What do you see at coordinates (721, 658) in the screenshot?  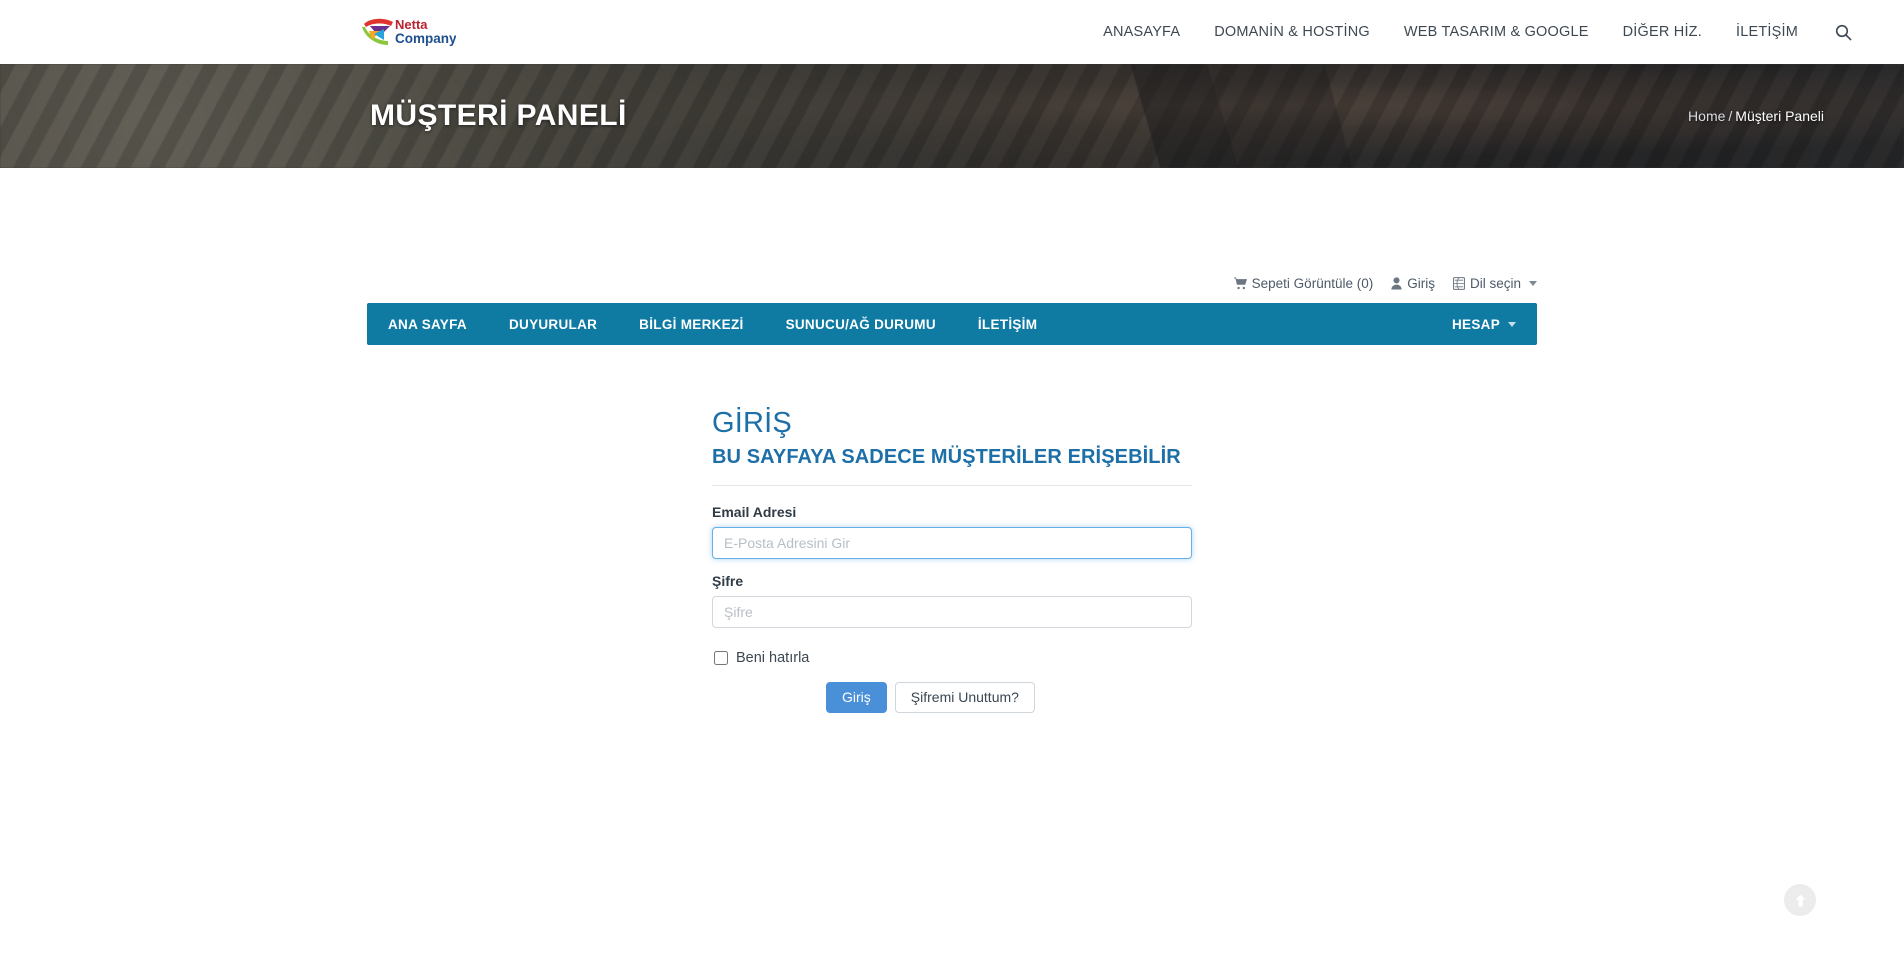 I see `remember-me-checkbox` at bounding box center [721, 658].